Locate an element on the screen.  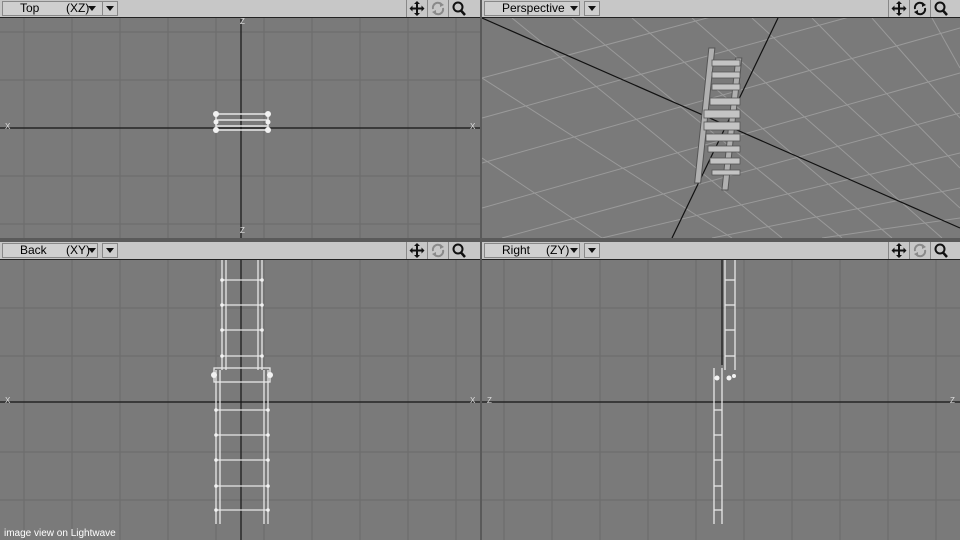
view-type-label: Perspective is located at coordinates (533, 8).